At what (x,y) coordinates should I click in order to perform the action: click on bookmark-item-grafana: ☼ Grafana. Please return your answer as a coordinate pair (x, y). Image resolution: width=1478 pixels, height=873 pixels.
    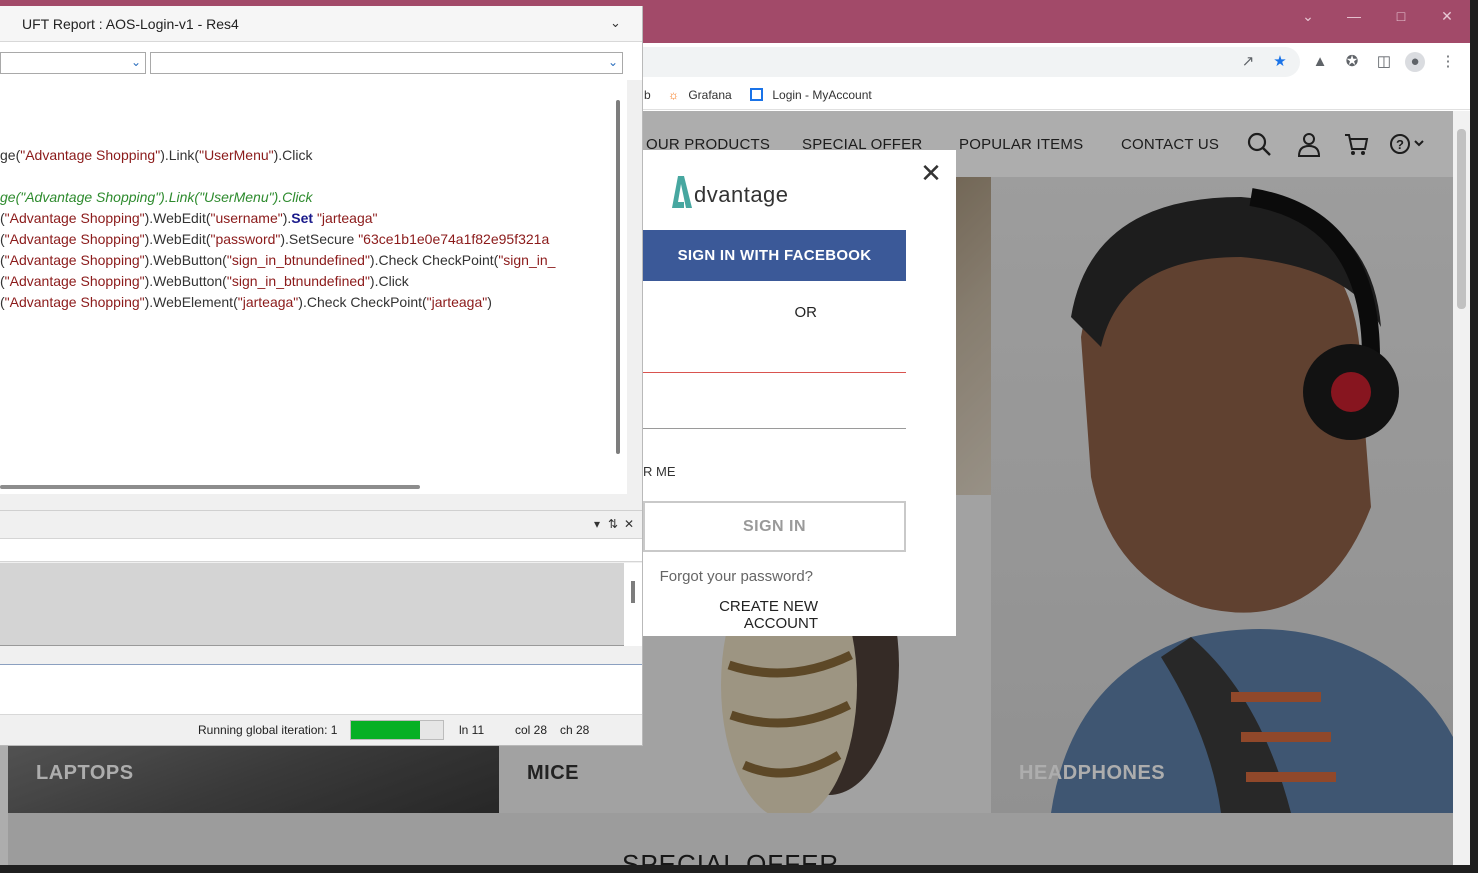
    Looking at the image, I should click on (700, 95).